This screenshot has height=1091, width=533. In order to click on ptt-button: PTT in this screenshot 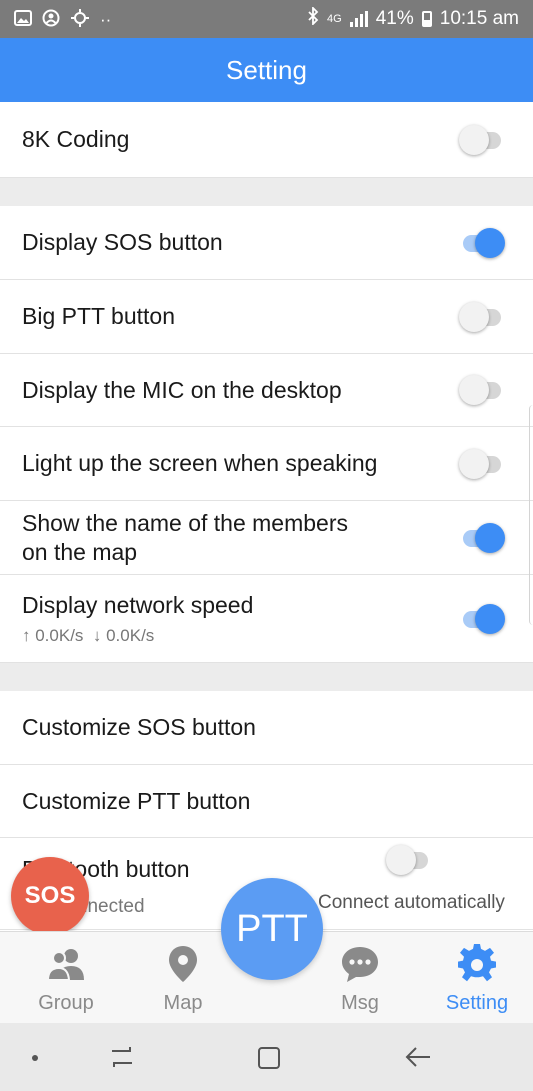, I will do `click(272, 929)`.